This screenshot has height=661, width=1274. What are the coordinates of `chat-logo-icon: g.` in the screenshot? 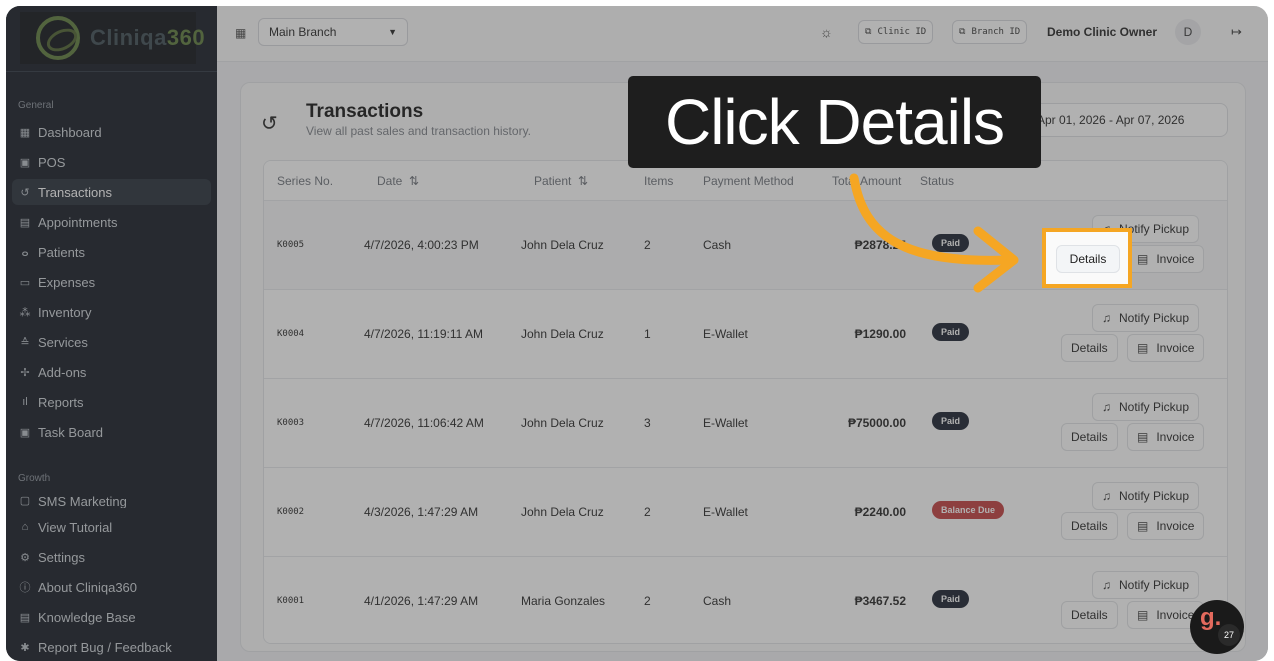 It's located at (1211, 617).